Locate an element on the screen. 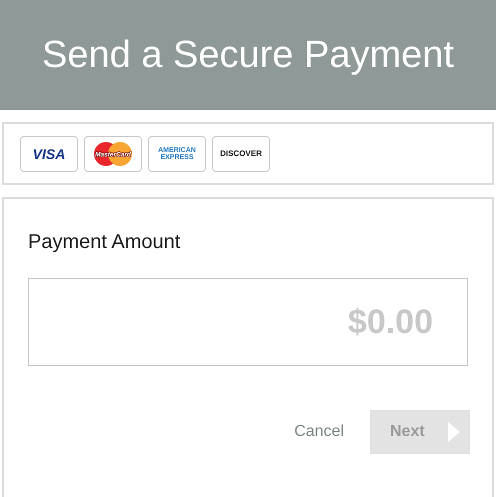 The image size is (496, 497). card-logo: VISA is located at coordinates (49, 154).